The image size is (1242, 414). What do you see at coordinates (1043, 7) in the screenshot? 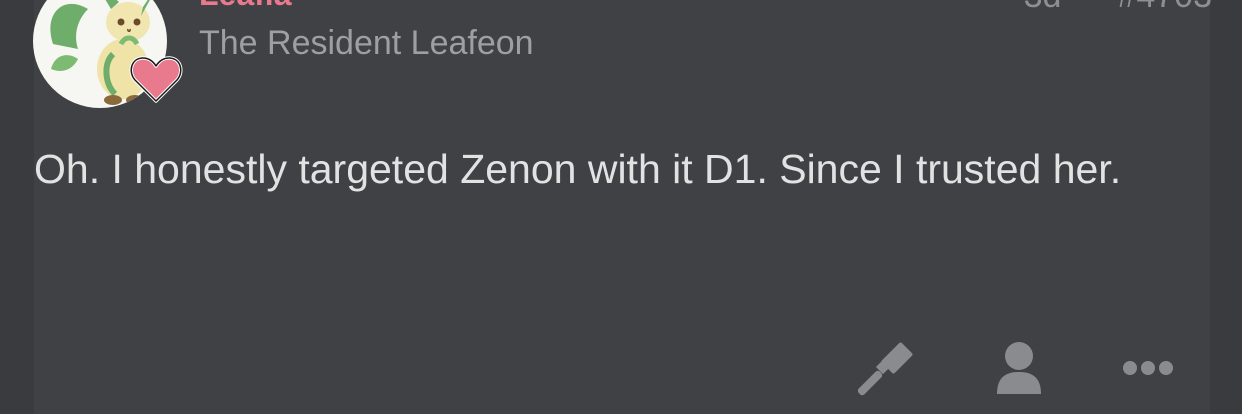
I see `post-age: 3d` at bounding box center [1043, 7].